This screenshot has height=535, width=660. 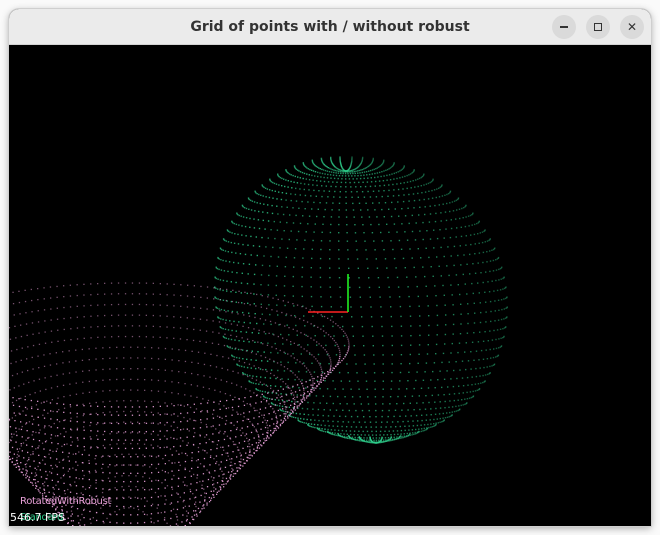 I want to click on minimize-icon, so click(x=564, y=26).